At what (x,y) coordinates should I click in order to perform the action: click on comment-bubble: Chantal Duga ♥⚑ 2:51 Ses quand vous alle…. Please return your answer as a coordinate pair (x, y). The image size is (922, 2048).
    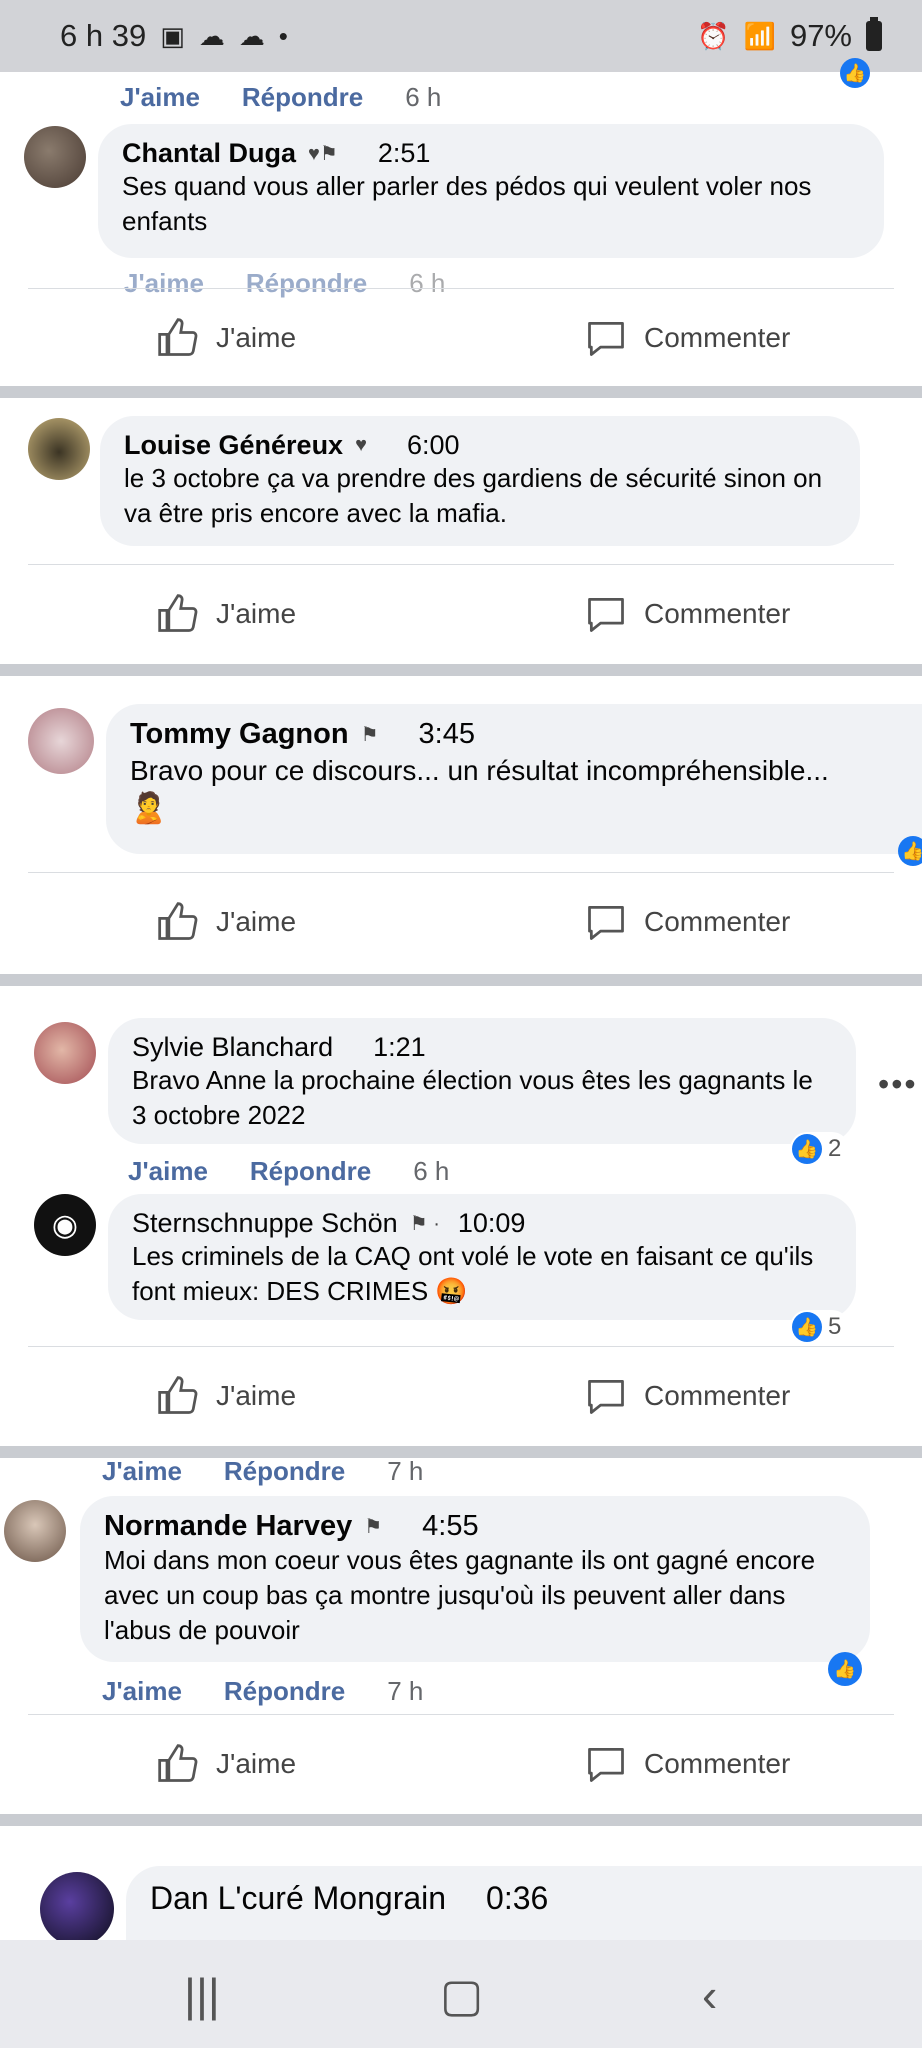
    Looking at the image, I should click on (491, 191).